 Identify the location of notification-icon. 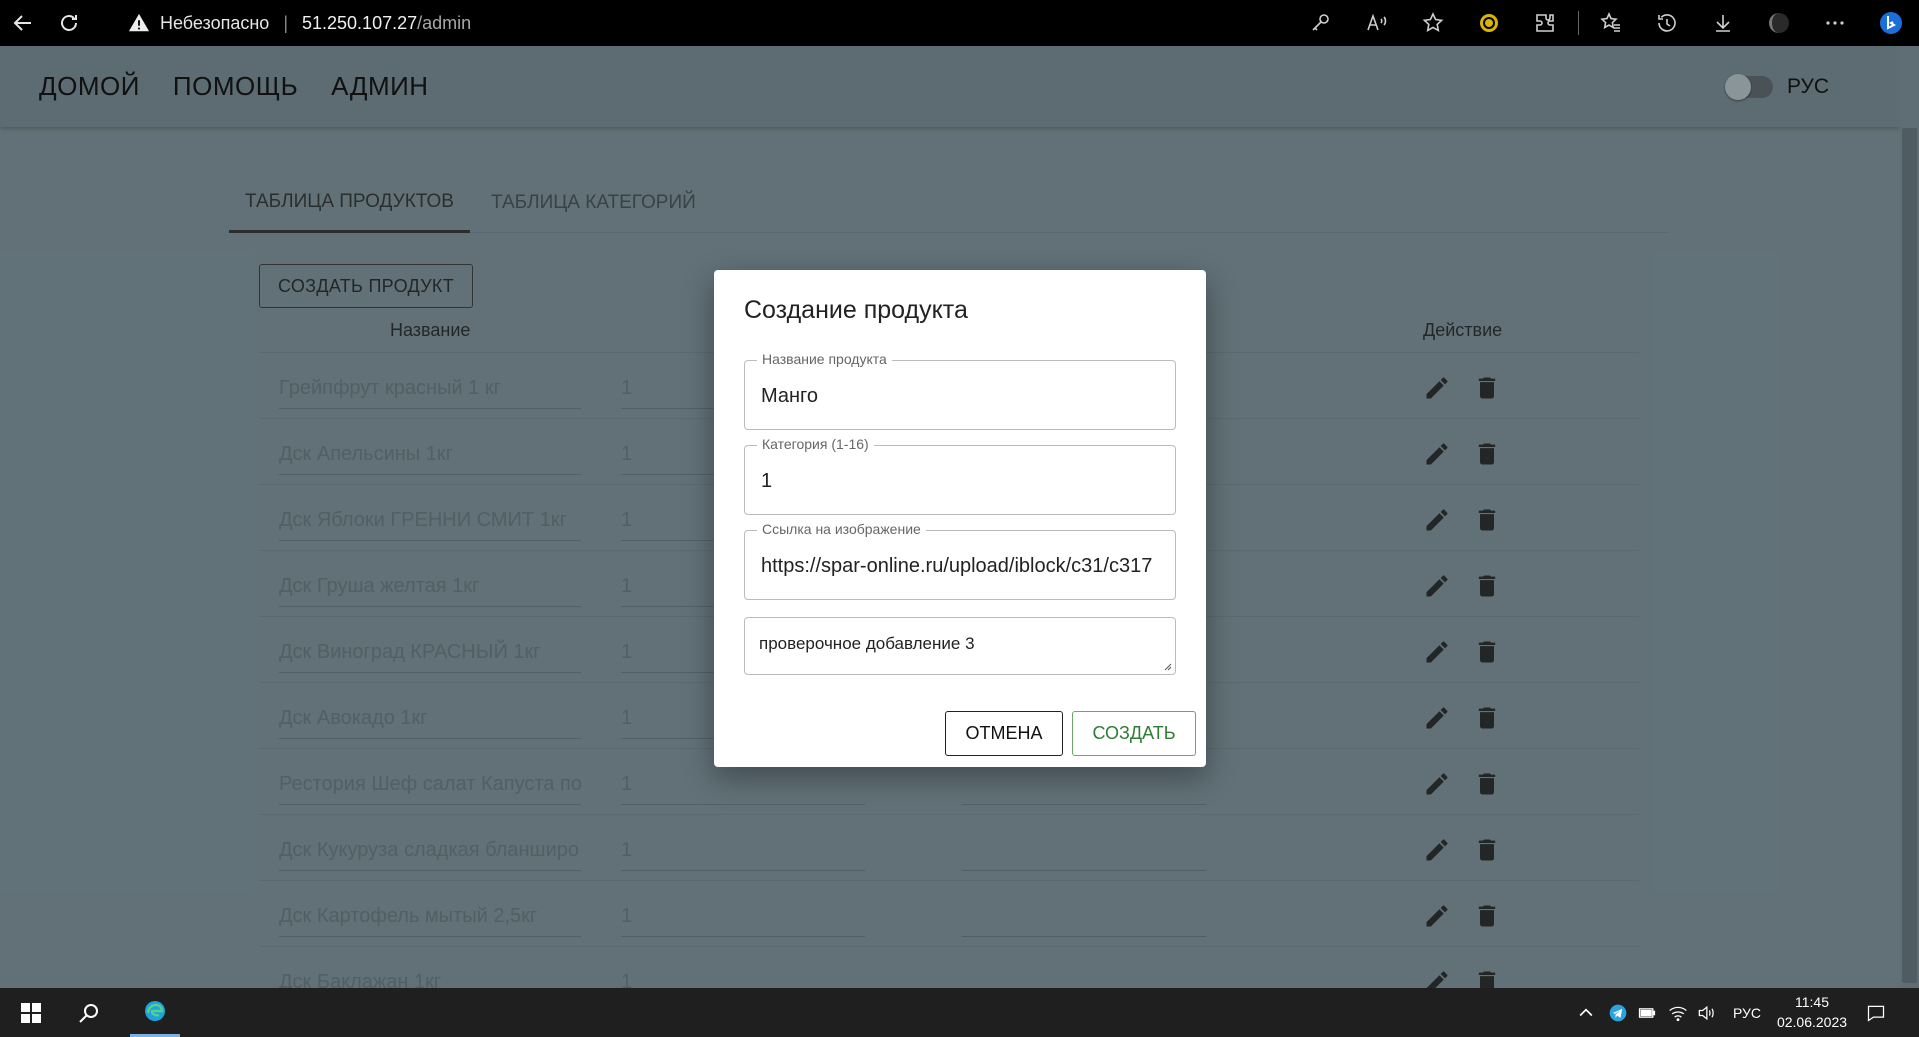
(1876, 1013).